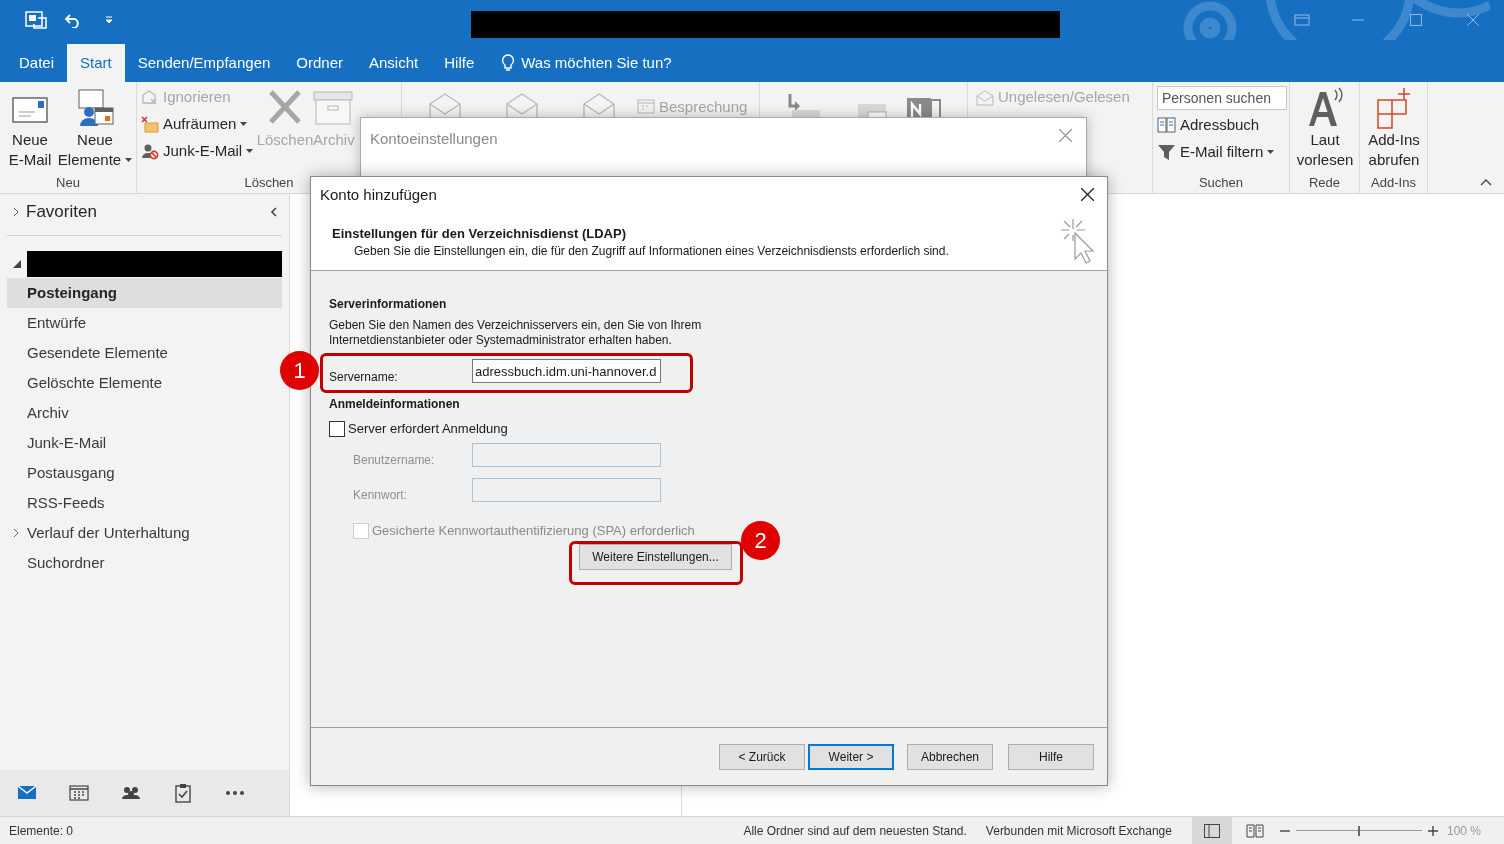 This screenshot has height=844, width=1504. Describe the element at coordinates (68, 183) in the screenshot. I see `group-label: Neu` at that location.